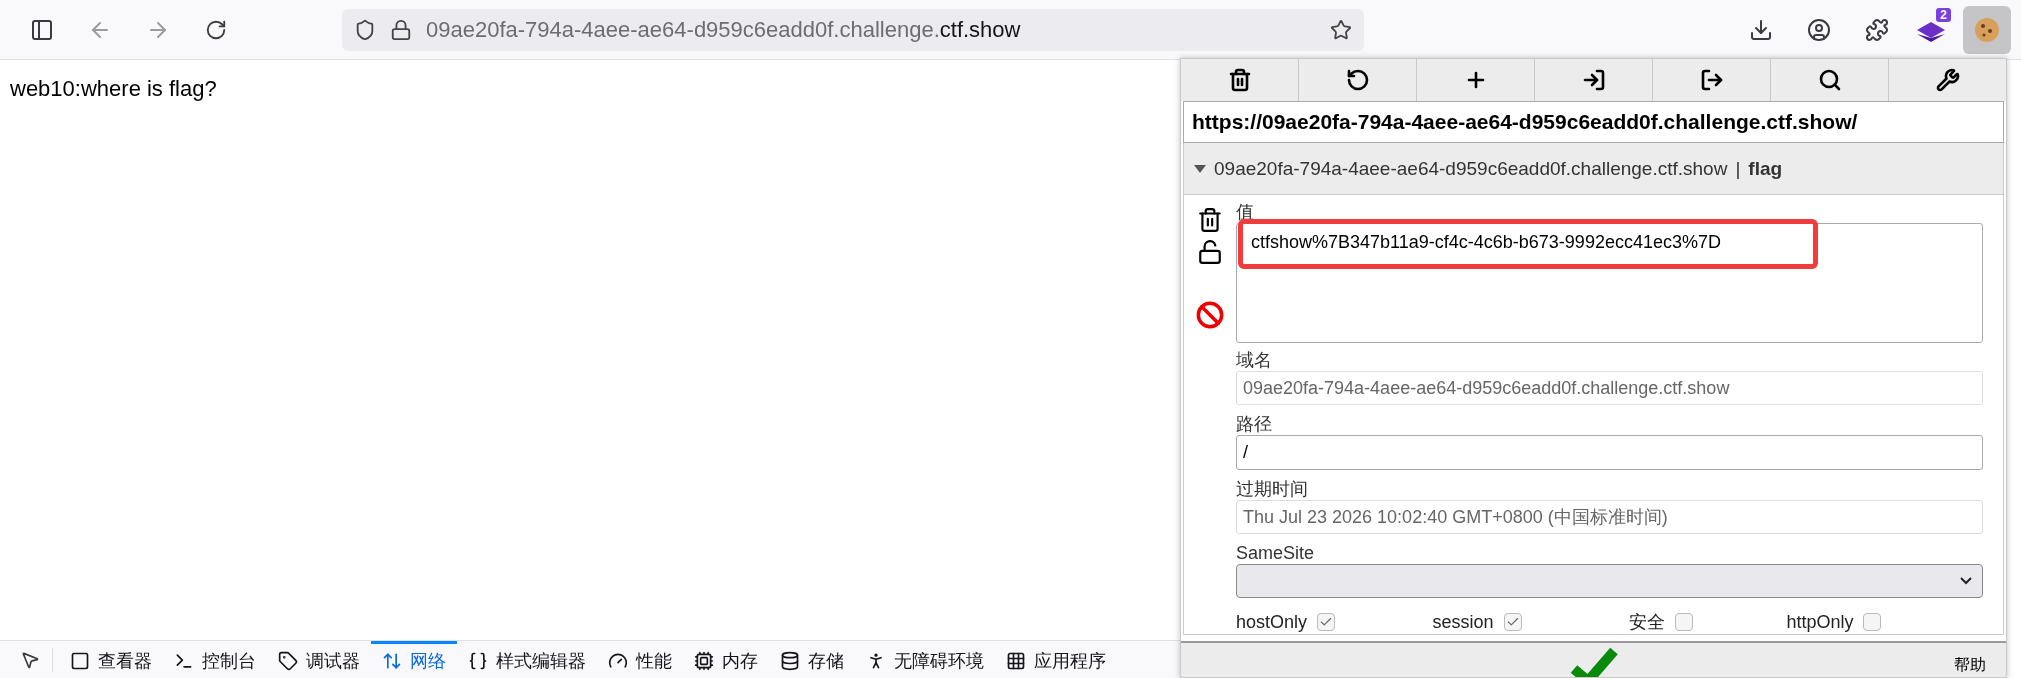 This screenshot has height=678, width=2021. What do you see at coordinates (1357, 80) in the screenshot?
I see `reset-icon` at bounding box center [1357, 80].